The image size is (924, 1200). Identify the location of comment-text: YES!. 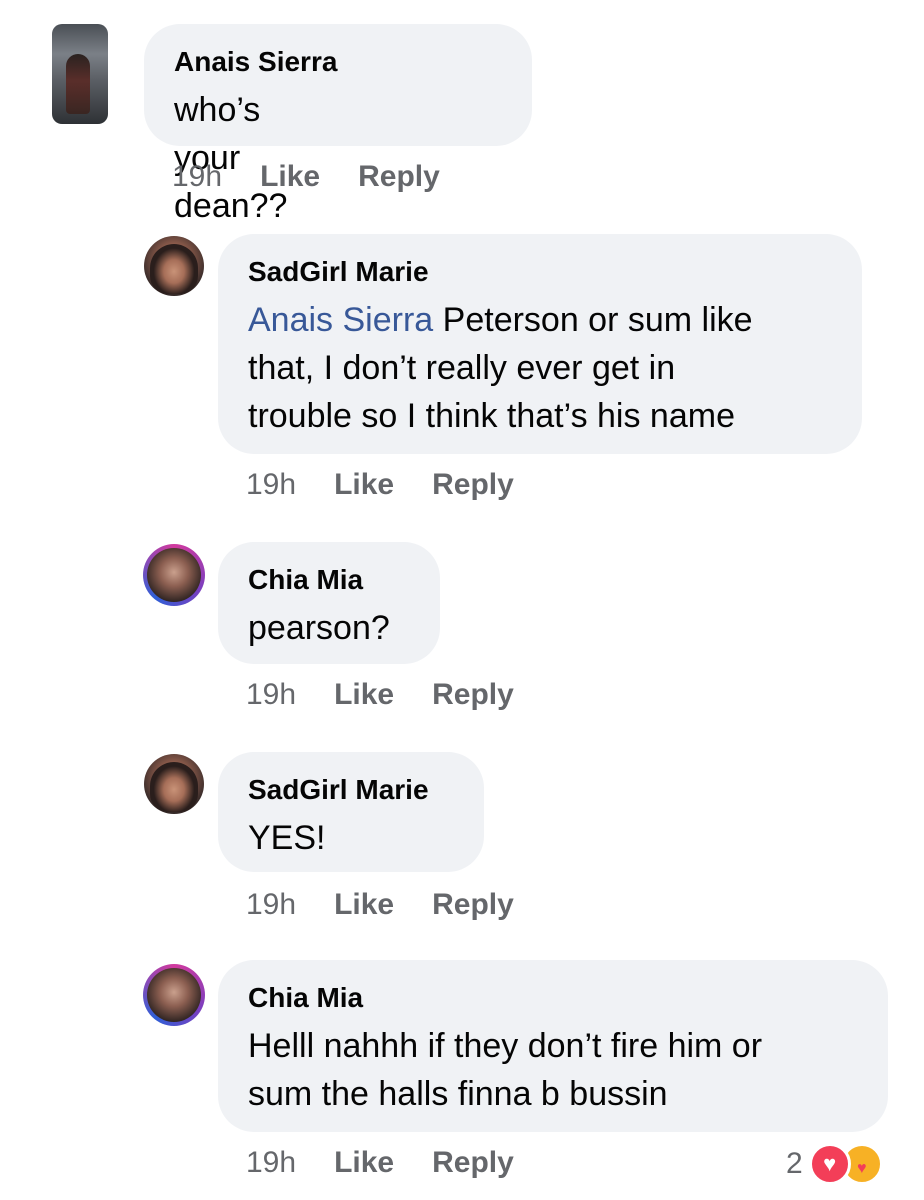
(287, 838).